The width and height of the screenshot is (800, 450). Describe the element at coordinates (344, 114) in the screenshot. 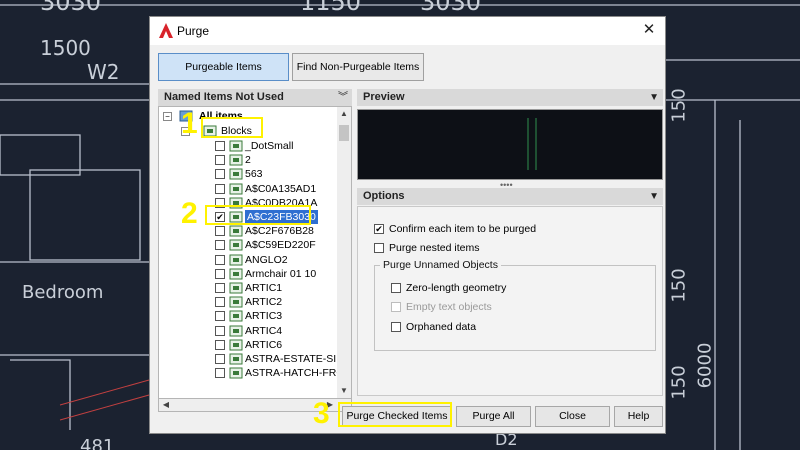

I see `scroll-up-icon: ▲` at that location.